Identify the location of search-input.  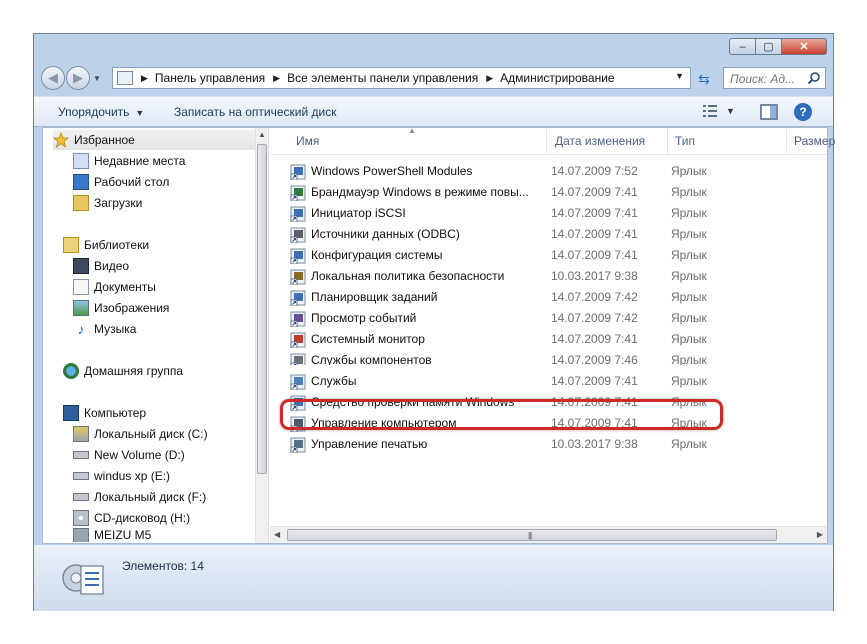
(769, 79).